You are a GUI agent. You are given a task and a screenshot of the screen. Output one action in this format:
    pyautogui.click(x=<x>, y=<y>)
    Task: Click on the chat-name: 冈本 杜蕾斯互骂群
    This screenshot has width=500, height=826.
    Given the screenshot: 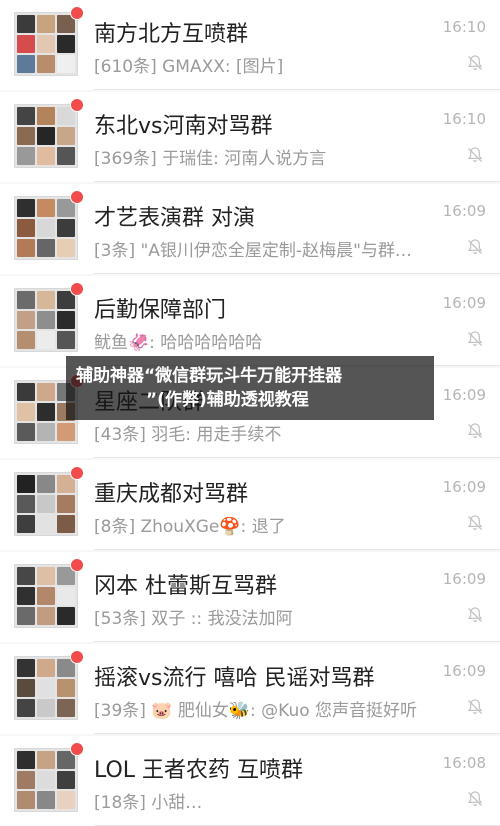 What is the action you would take?
    pyautogui.click(x=185, y=586)
    